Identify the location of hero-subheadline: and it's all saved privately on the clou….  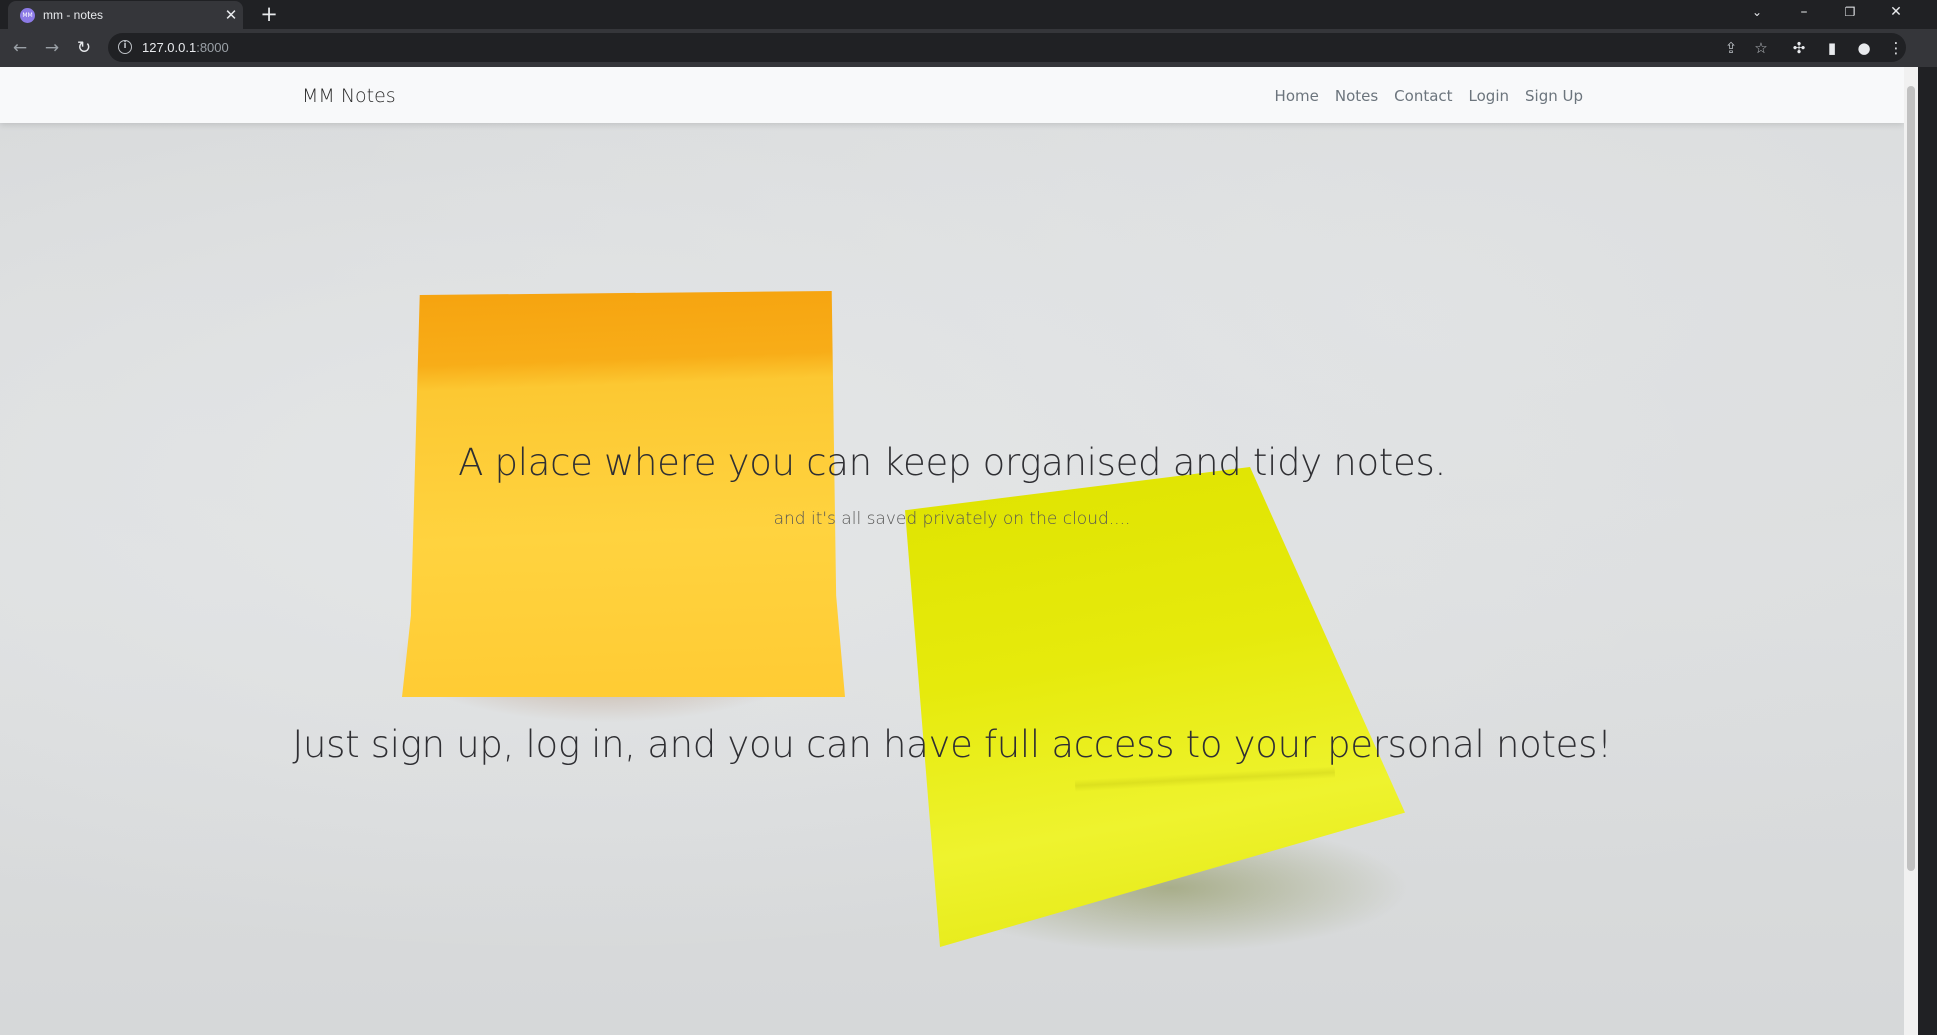
(952, 519).